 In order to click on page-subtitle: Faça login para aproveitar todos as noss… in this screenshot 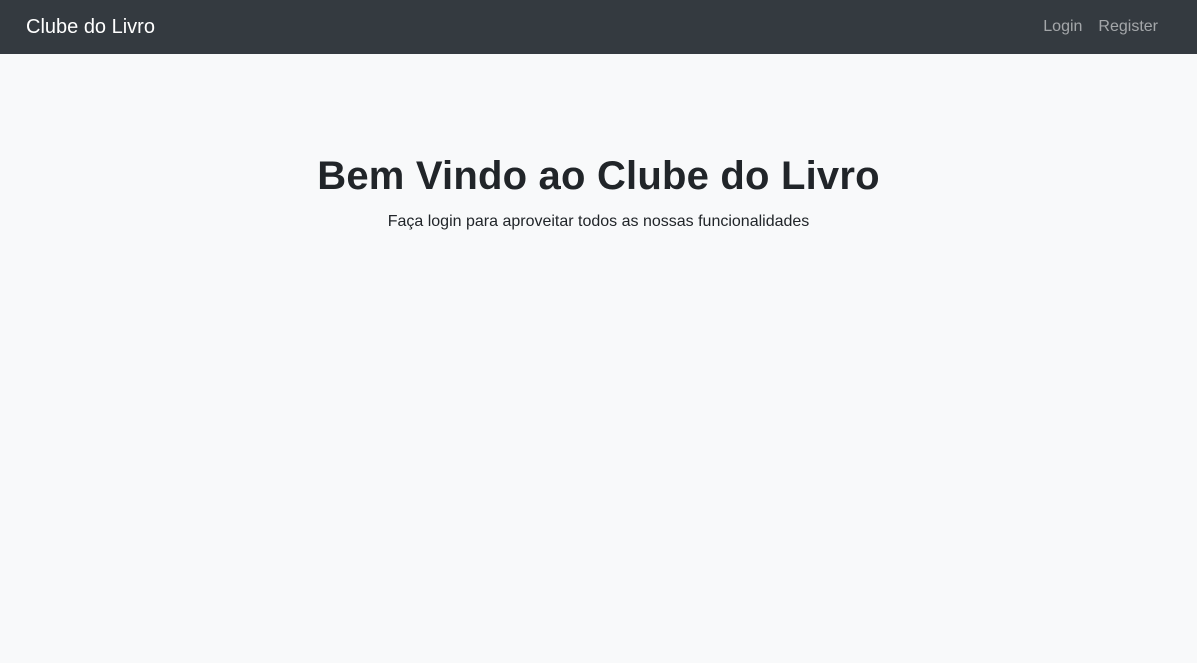, I will do `click(598, 221)`.